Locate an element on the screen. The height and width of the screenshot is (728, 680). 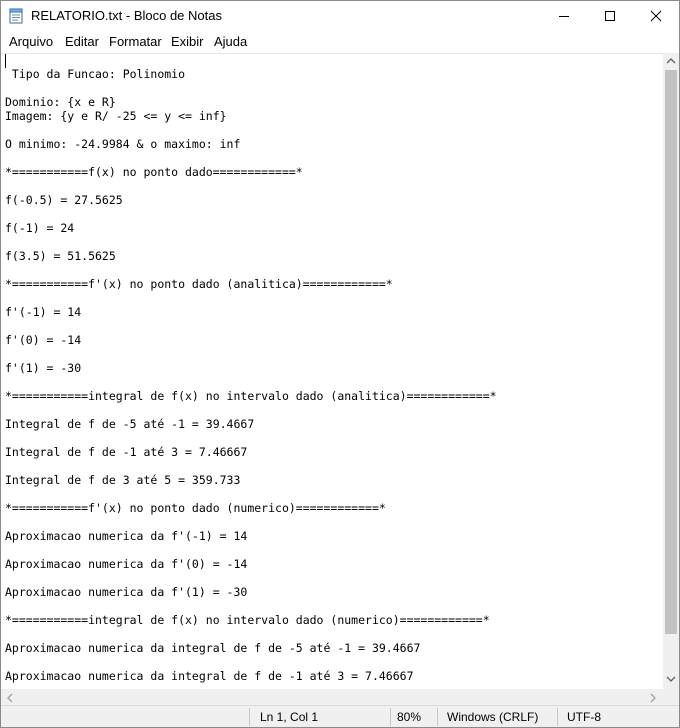
encoding: UTF-8 is located at coordinates (584, 717).